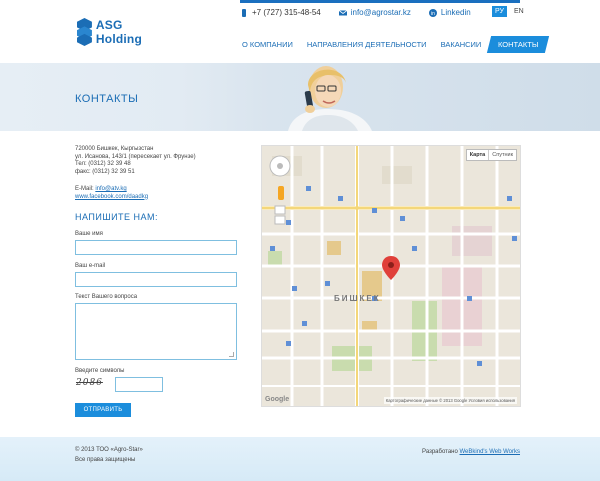  What do you see at coordinates (381, 12) in the screenshot?
I see `header-email-link: info@agrostar.kz` at bounding box center [381, 12].